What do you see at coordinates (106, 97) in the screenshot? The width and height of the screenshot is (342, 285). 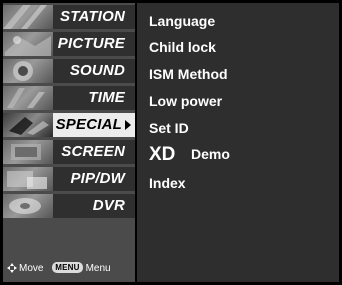 I see `menu-item-label: TIME` at bounding box center [106, 97].